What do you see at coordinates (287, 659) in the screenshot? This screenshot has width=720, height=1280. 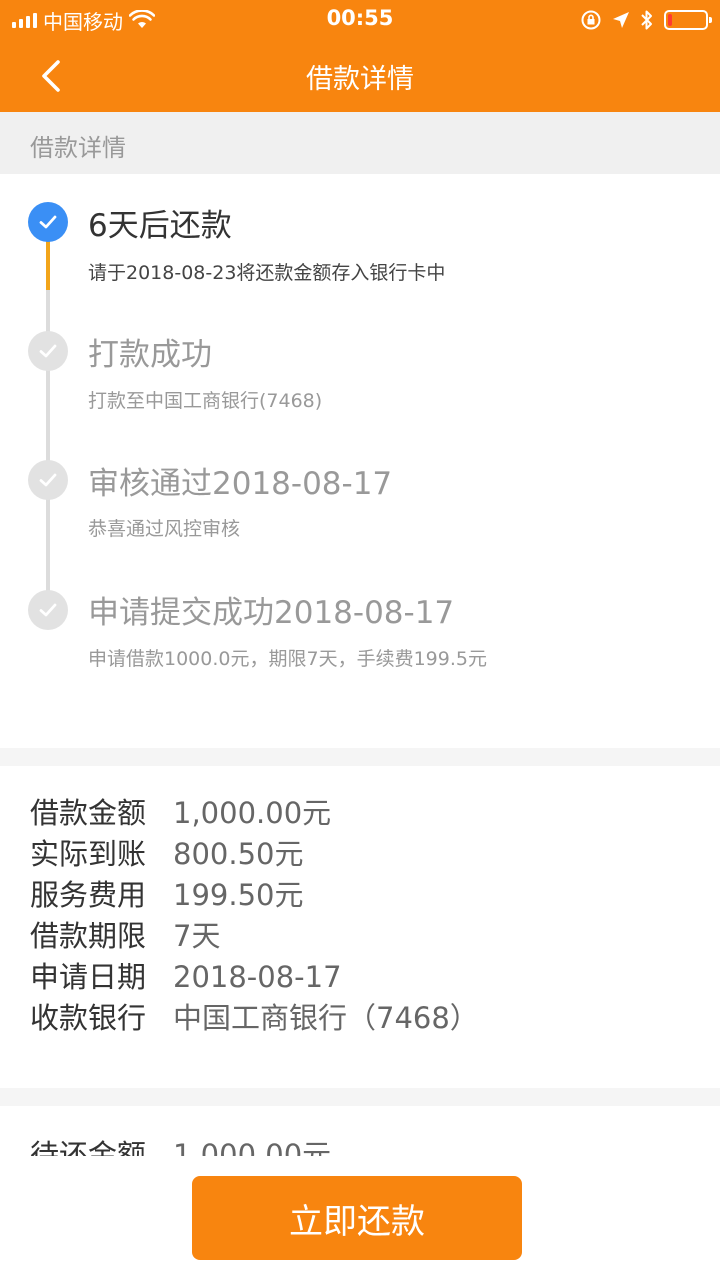 I see `step-desc: 申请借款1000.0元，期限7天，手续费199.5元` at bounding box center [287, 659].